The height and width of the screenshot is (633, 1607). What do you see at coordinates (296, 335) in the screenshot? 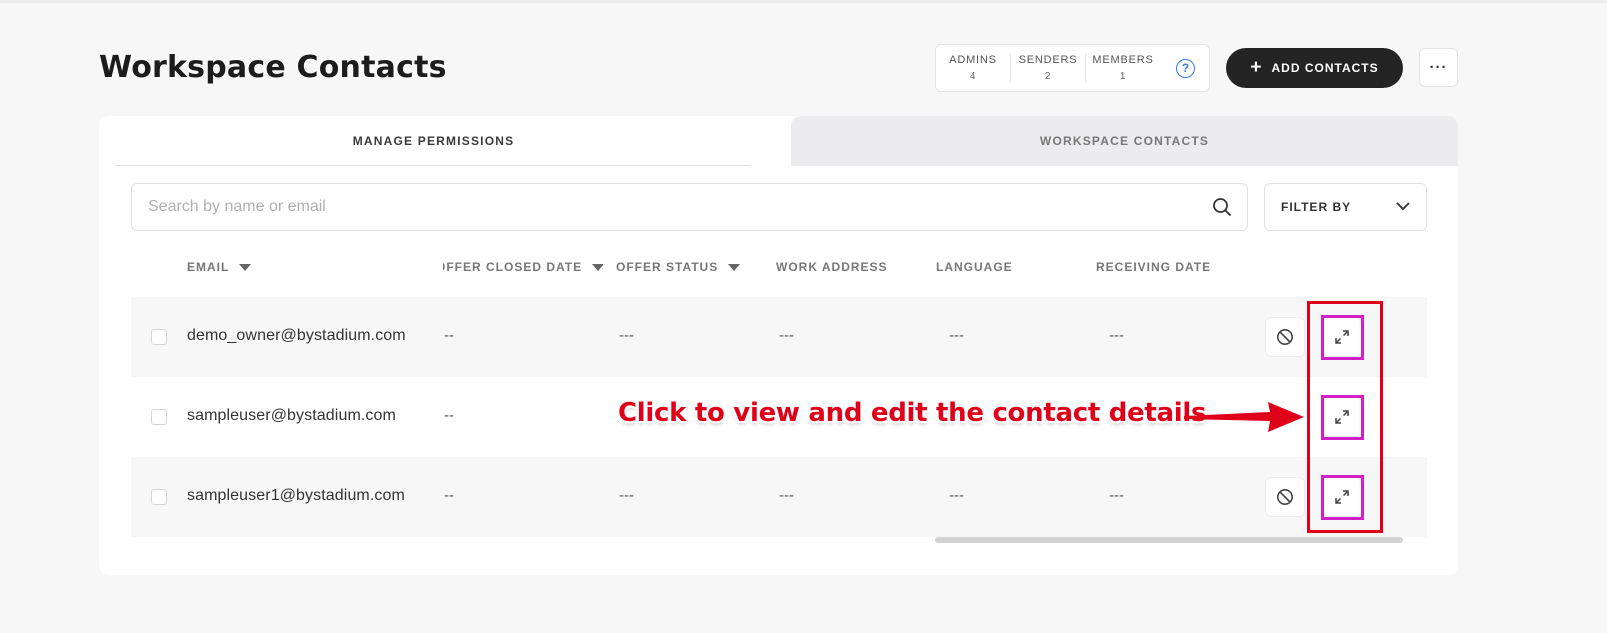
I see `row-email: demo_owner@bystadium.com` at bounding box center [296, 335].